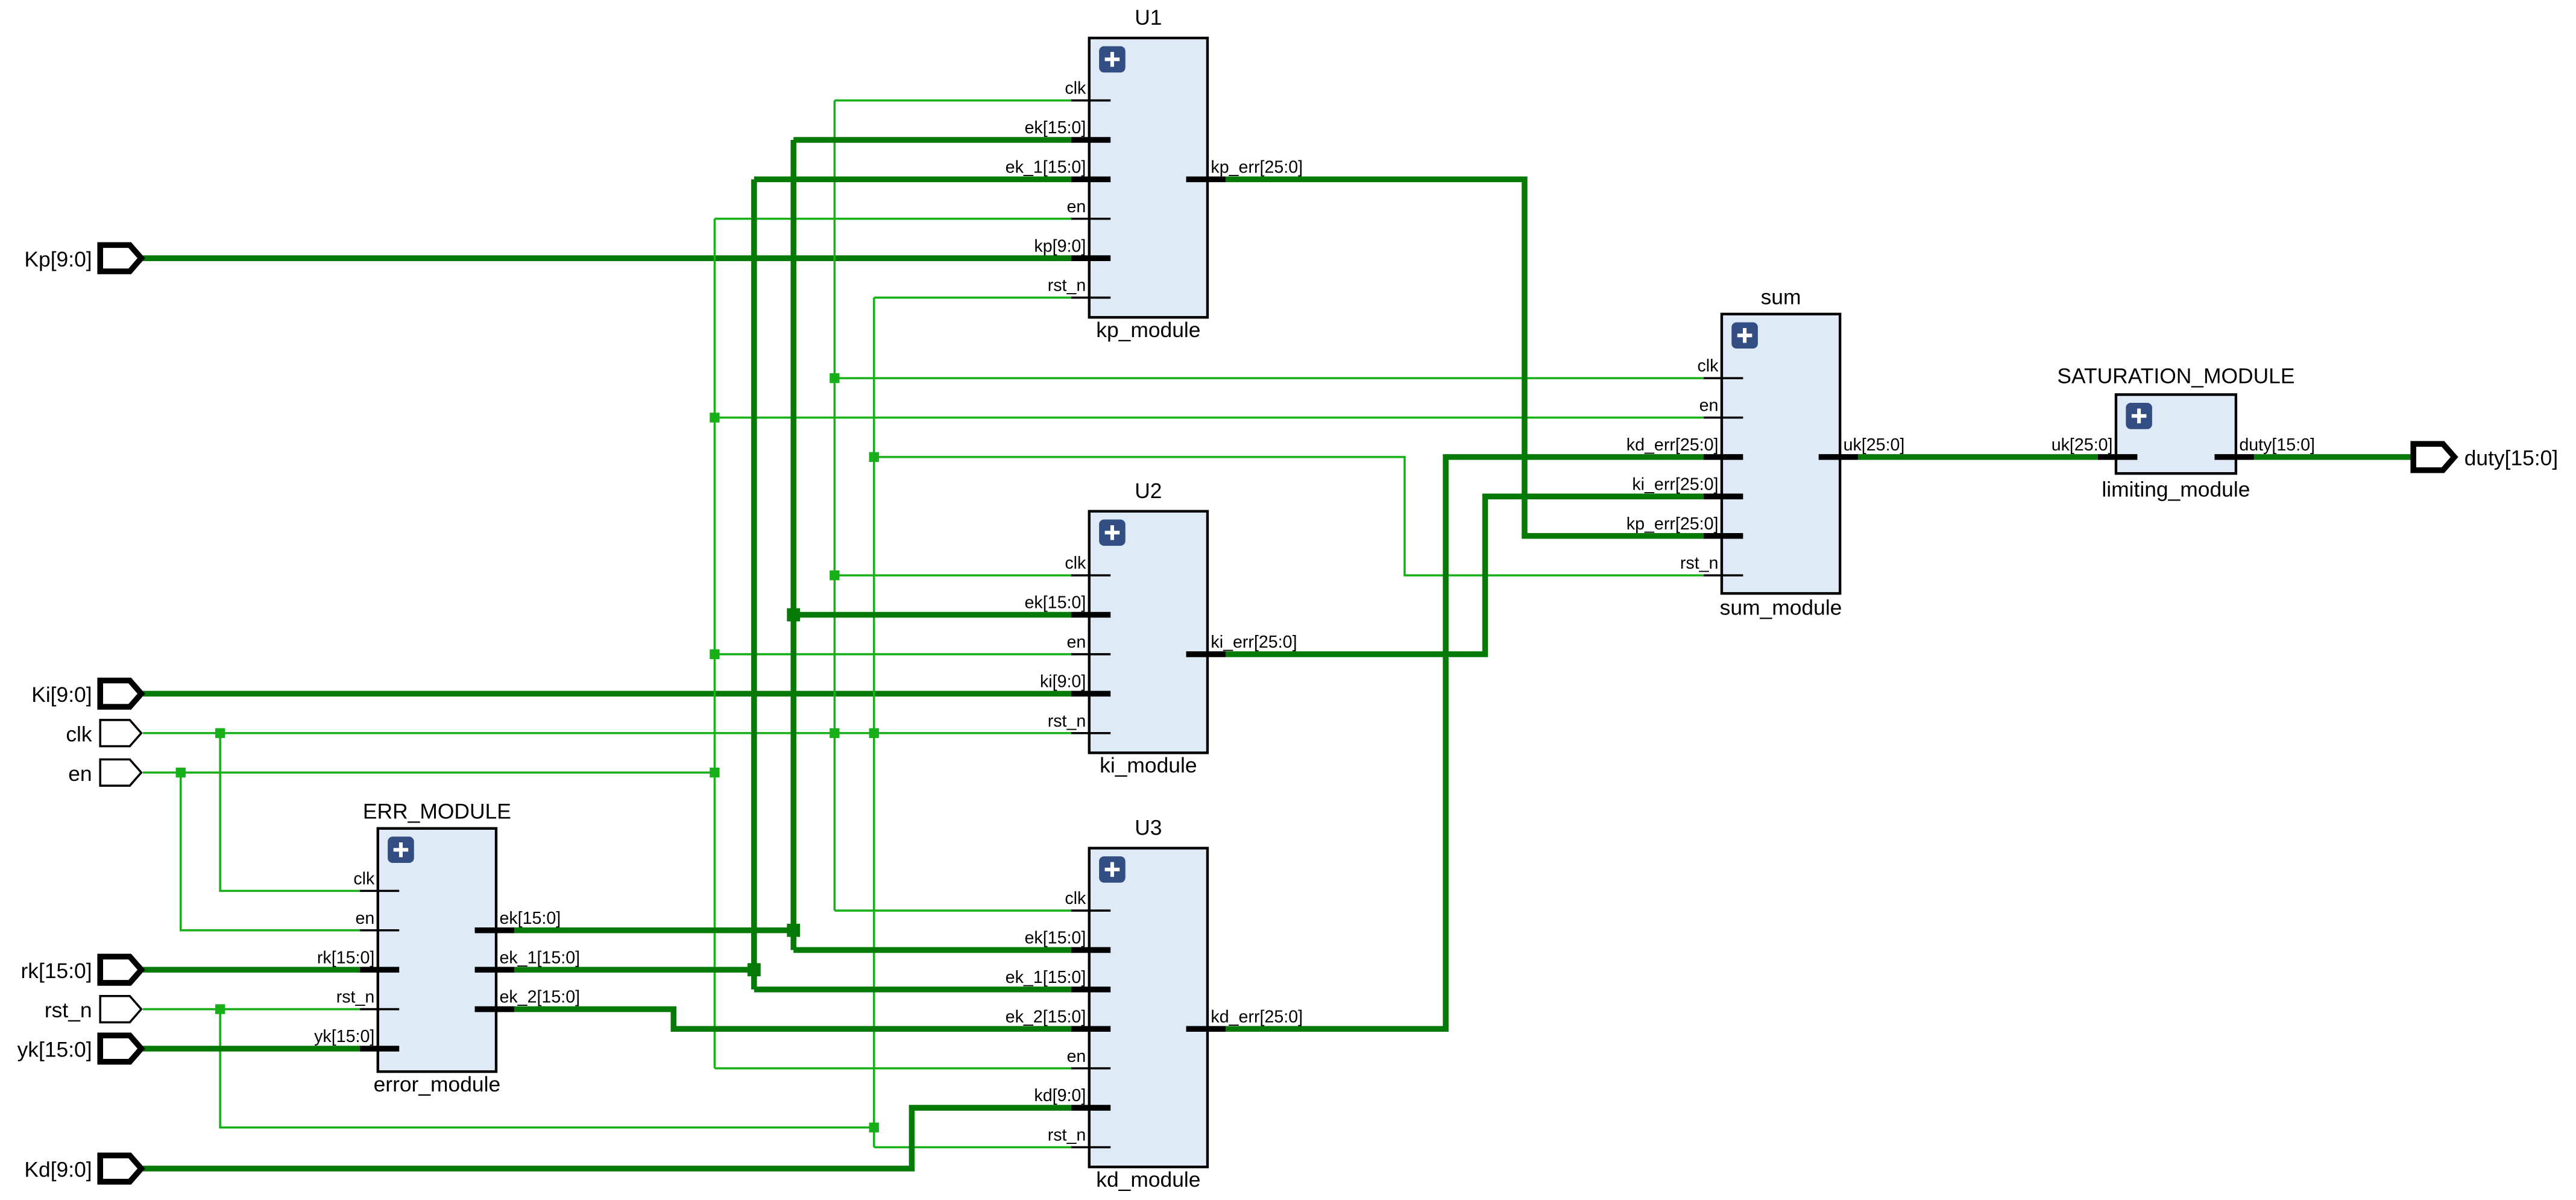 The width and height of the screenshot is (2576, 1200). Describe the element at coordinates (80, 774) in the screenshot. I see `port-label: en` at that location.